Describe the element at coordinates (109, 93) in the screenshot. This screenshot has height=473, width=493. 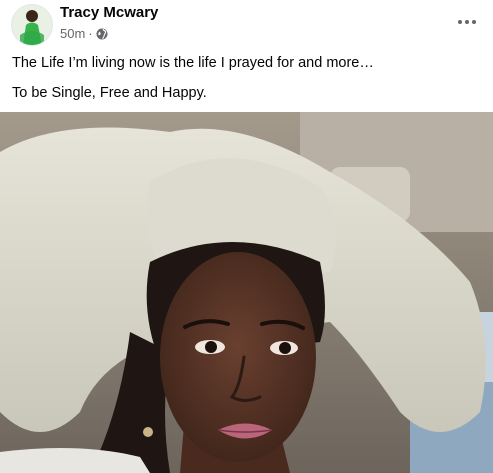
I see `post-text-line-2: To be Single, Free and Happy.` at that location.